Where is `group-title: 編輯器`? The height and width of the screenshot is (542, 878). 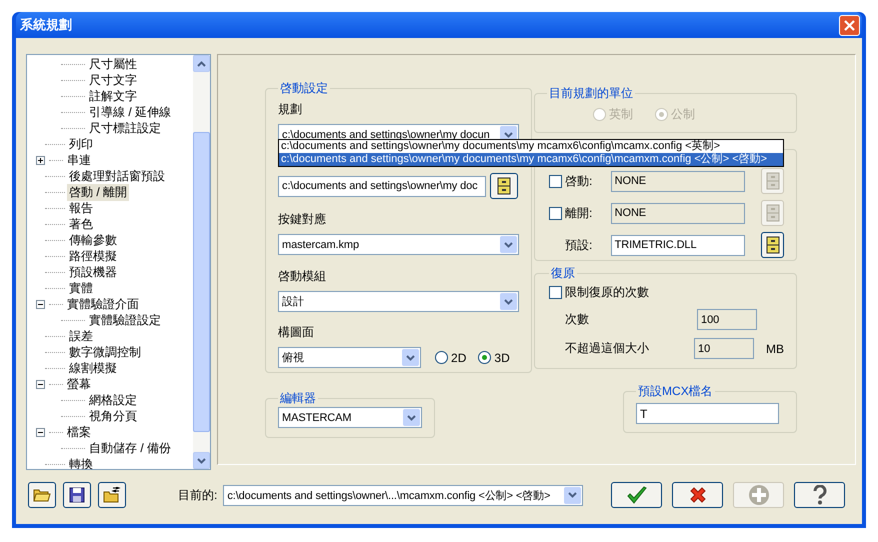
group-title: 編輯器 is located at coordinates (298, 398).